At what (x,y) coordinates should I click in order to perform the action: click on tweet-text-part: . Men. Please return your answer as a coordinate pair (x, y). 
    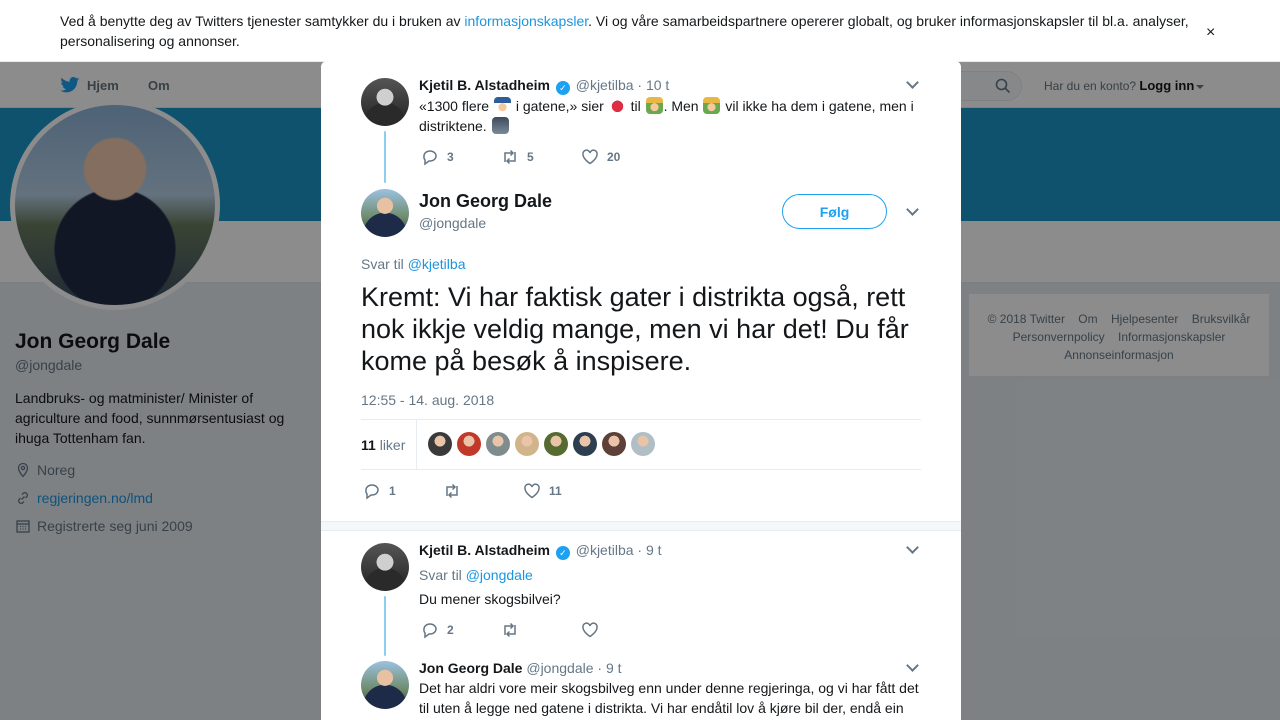
    Looking at the image, I should click on (683, 106).